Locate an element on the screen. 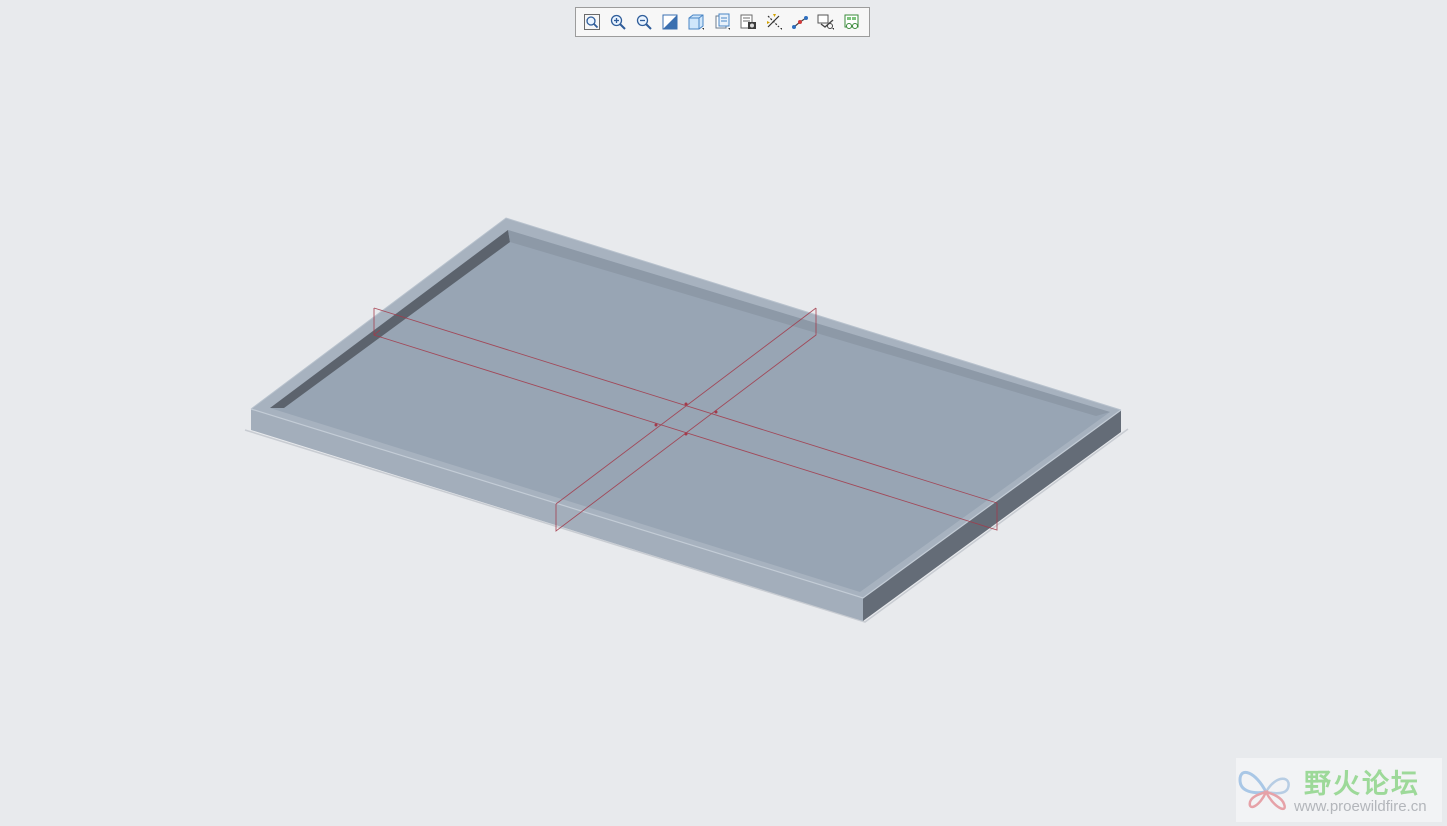 The image size is (1447, 826). watermark-brand: 野火论坛 is located at coordinates (1362, 784).